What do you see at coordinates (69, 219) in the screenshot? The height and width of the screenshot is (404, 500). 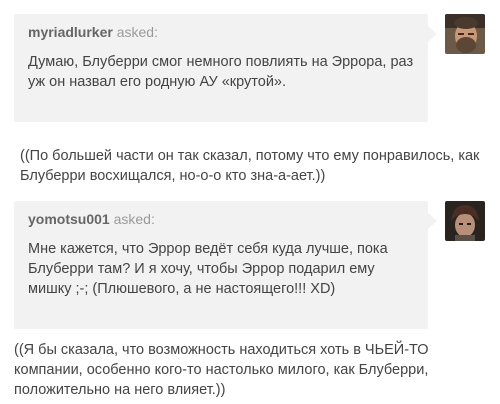 I see `asker-name-link: yomotsu001` at bounding box center [69, 219].